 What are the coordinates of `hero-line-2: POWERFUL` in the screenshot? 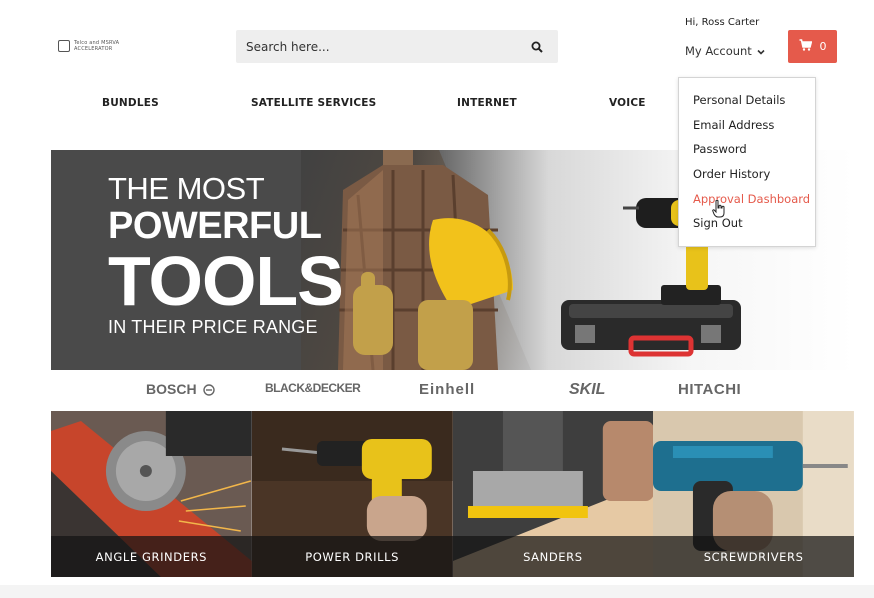 It's located at (215, 226).